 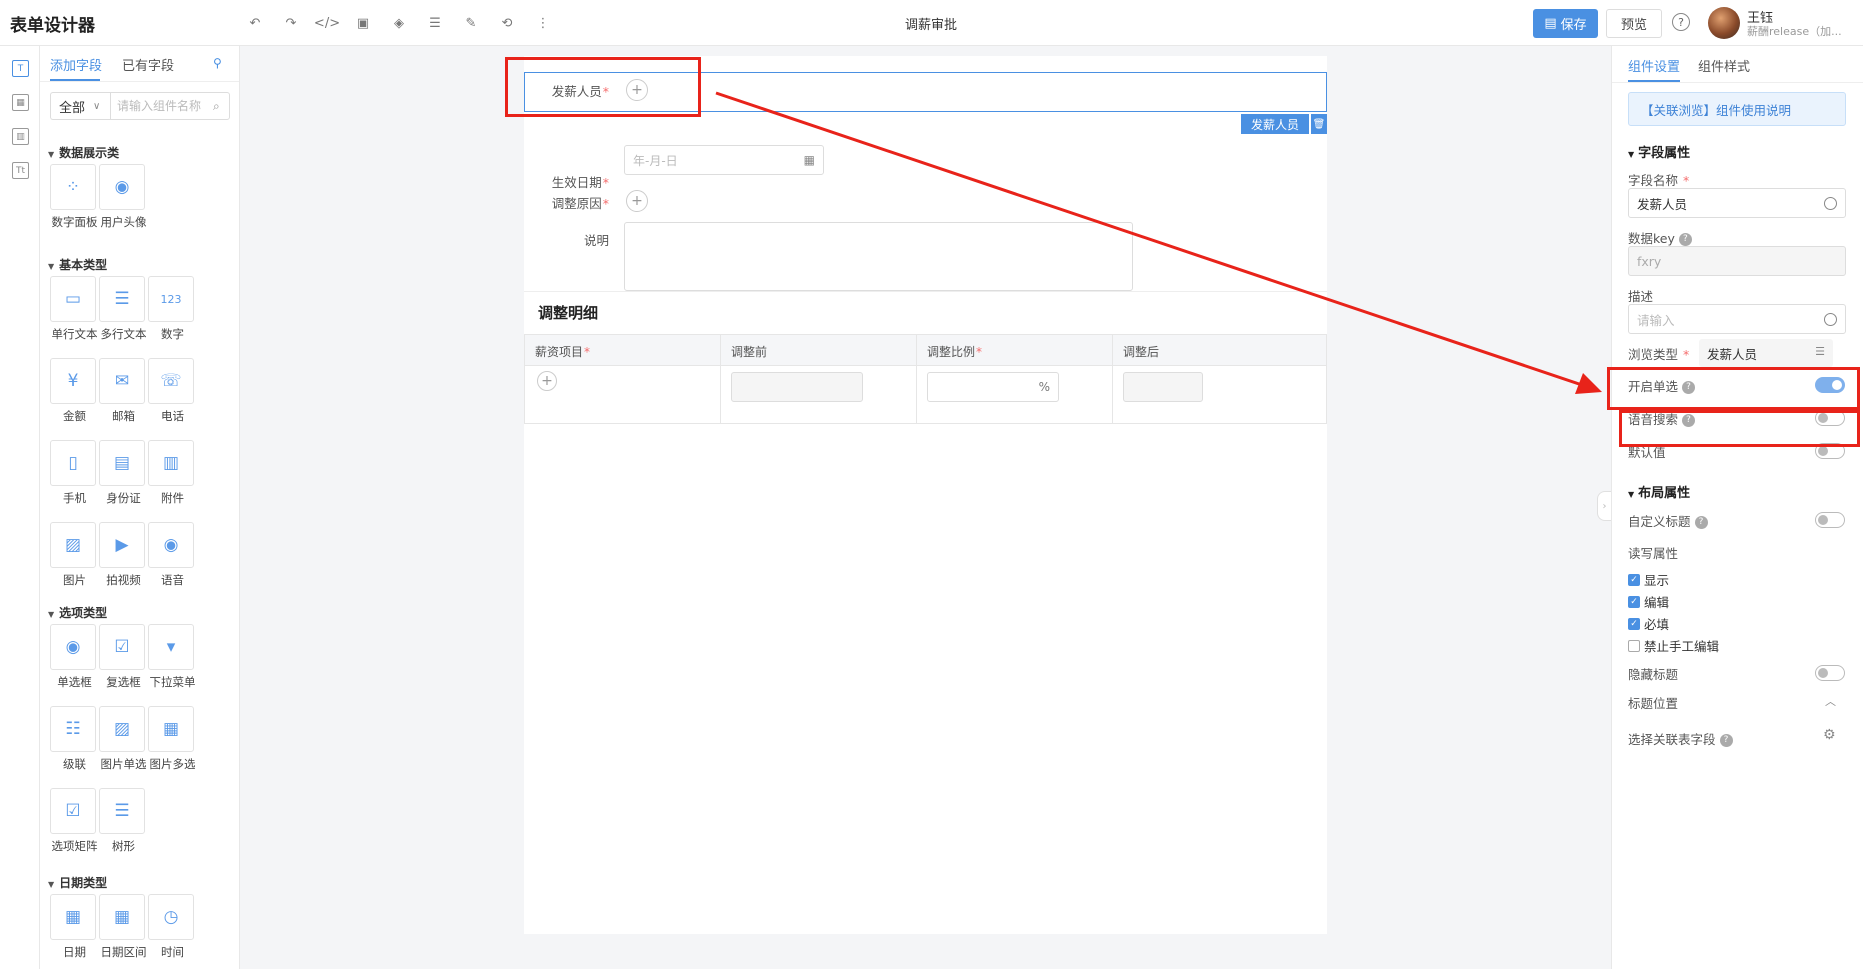 I want to click on code-icon: </>, so click(x=327, y=23).